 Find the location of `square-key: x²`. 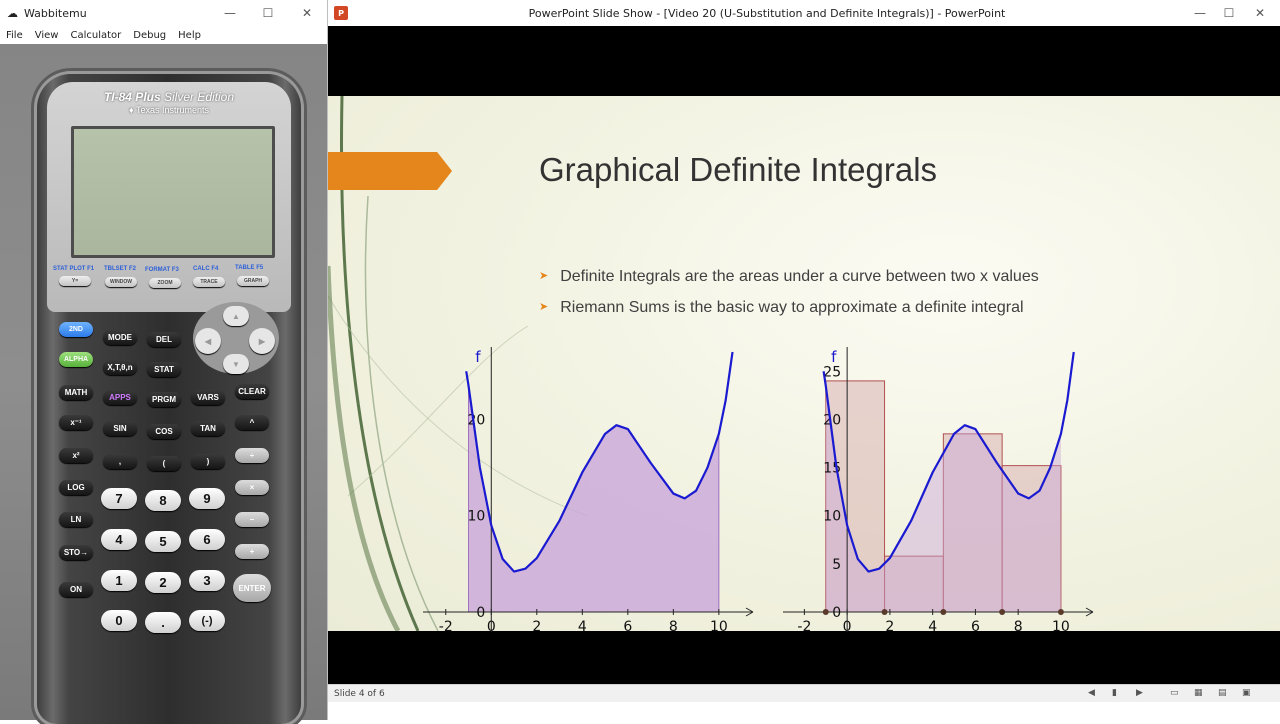

square-key: x² is located at coordinates (76, 455).